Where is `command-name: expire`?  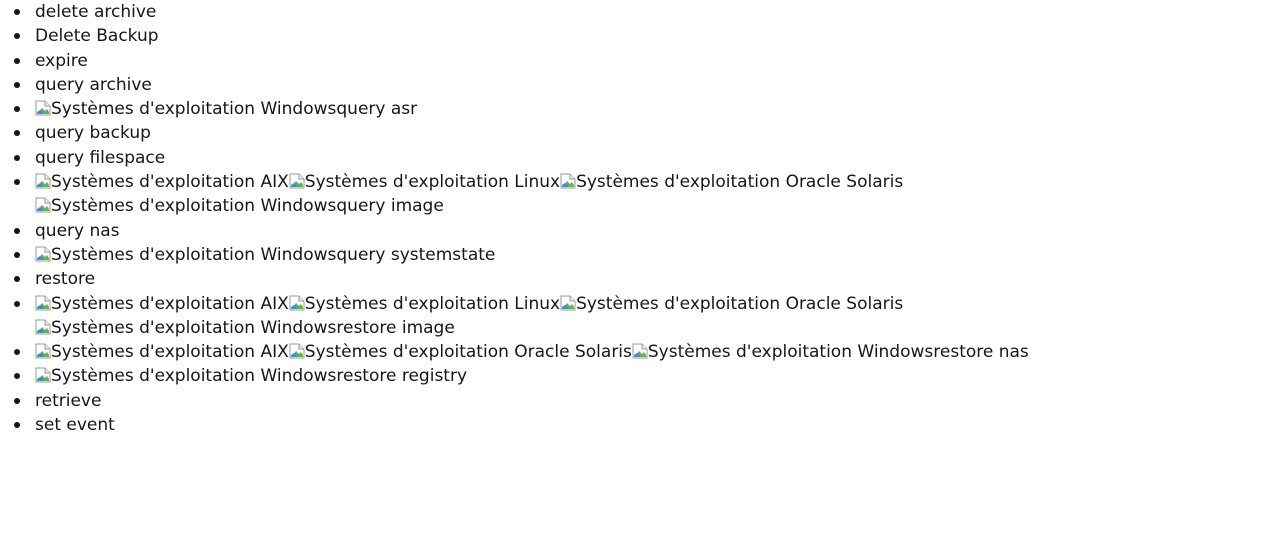
command-name: expire is located at coordinates (61, 60).